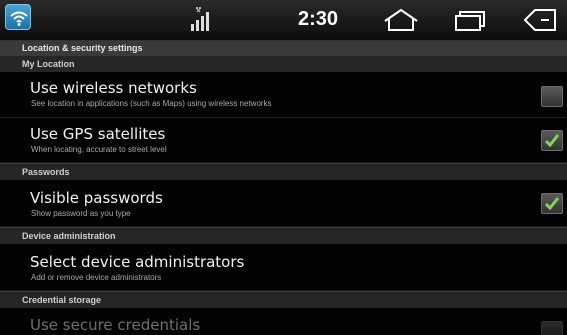 Image resolution: width=567 pixels, height=335 pixels. Describe the element at coordinates (283, 235) in the screenshot. I see `section-header-device-administration: Device administration` at that location.